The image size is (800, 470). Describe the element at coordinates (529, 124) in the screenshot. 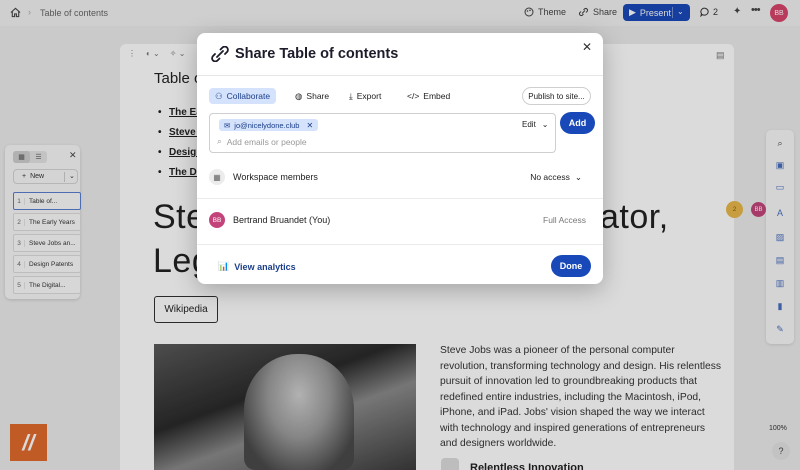

I see `permission-label: Edit` at that location.